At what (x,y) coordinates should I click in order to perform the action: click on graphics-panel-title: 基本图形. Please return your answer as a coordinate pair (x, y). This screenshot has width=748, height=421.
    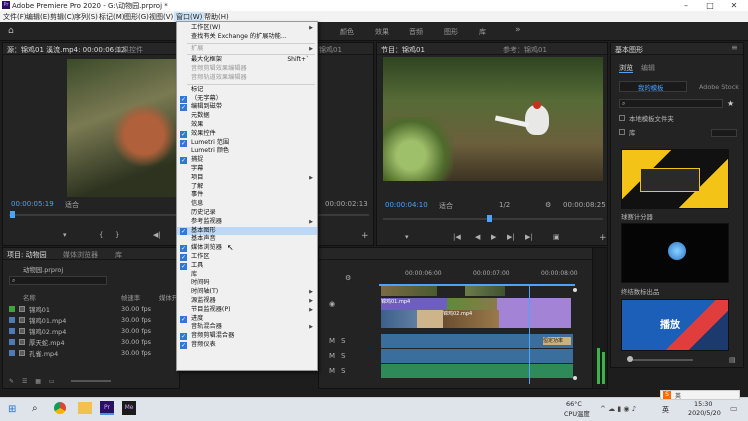
    Looking at the image, I should click on (629, 50).